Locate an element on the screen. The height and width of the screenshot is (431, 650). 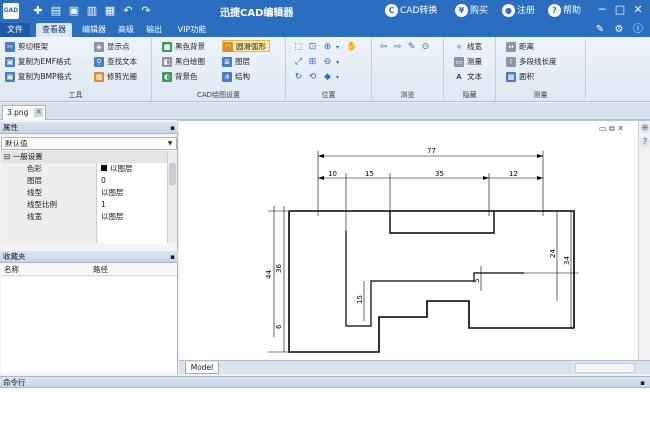
property-group-general: ⊟ 一般设置 is located at coordinates (84, 157).